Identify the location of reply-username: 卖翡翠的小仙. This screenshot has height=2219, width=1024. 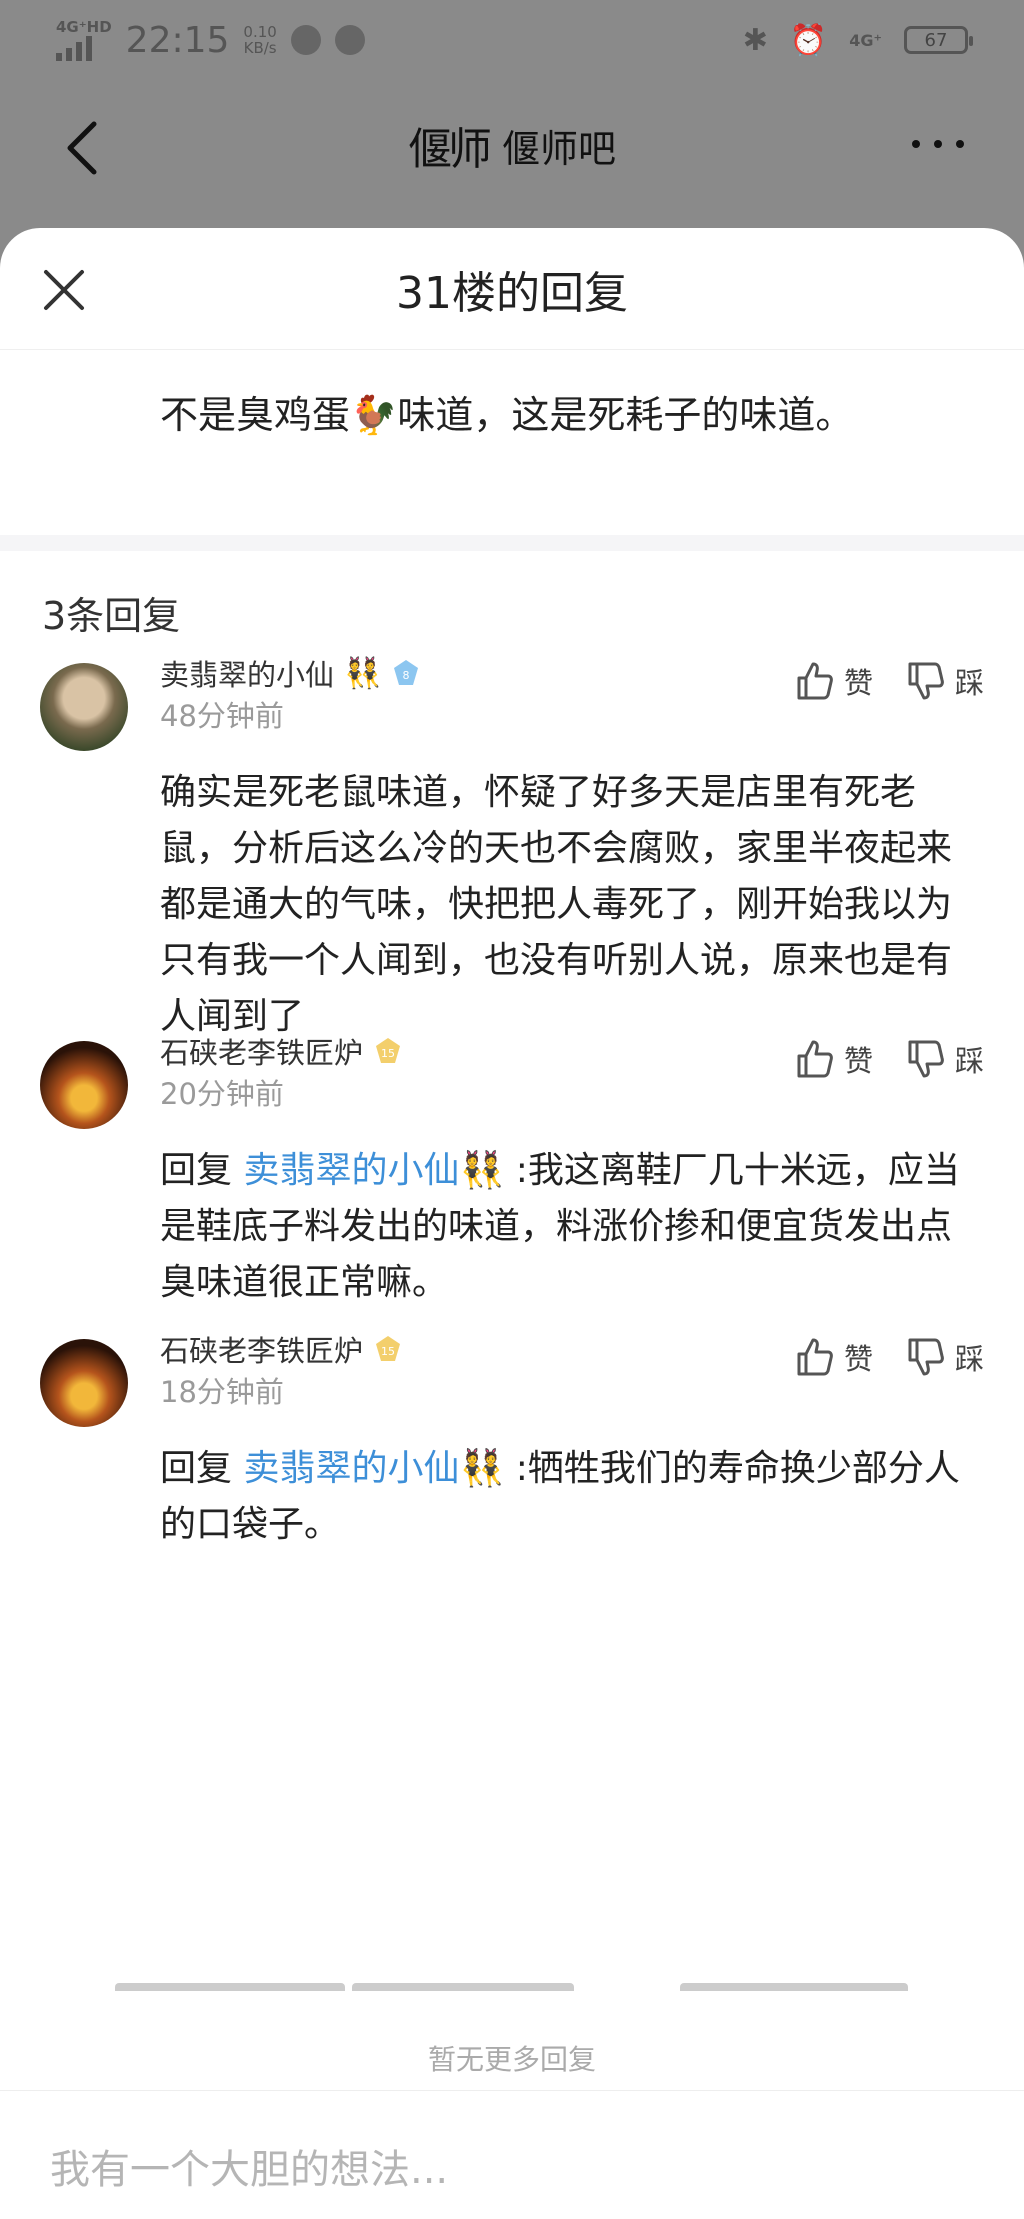
(247, 673).